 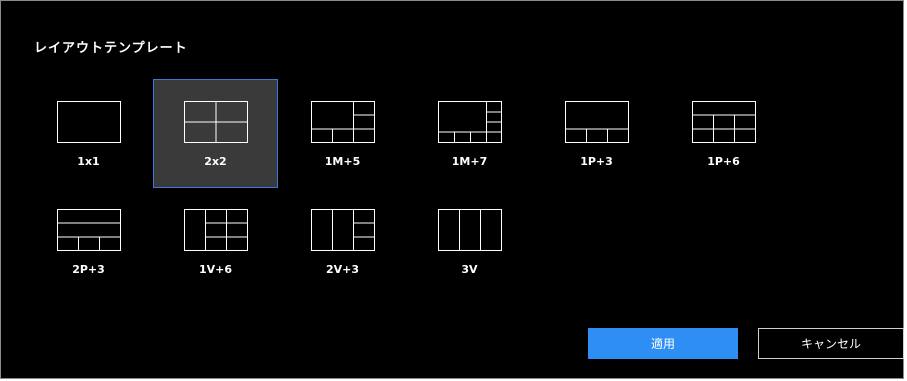 I want to click on template-label: 1V+6, so click(x=215, y=269).